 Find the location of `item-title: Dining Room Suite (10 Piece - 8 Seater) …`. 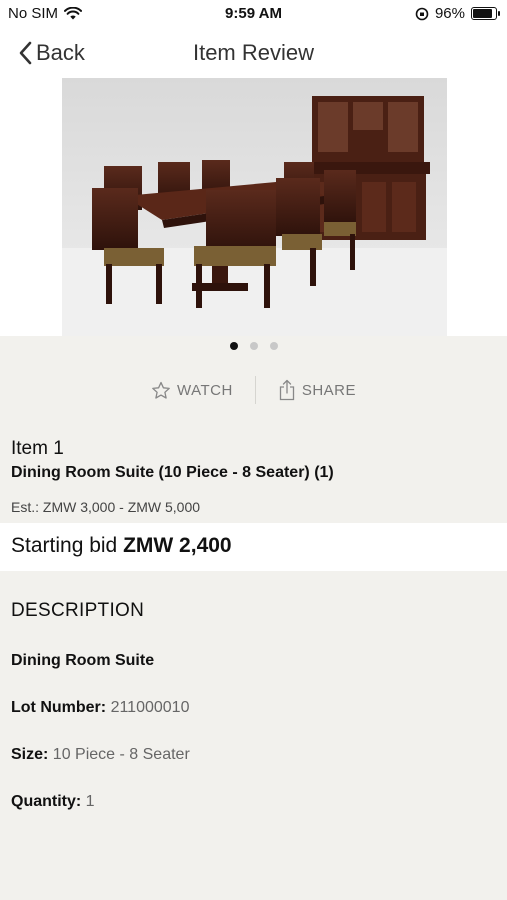

item-title: Dining Room Suite (10 Piece - 8 Seater) … is located at coordinates (172, 472).